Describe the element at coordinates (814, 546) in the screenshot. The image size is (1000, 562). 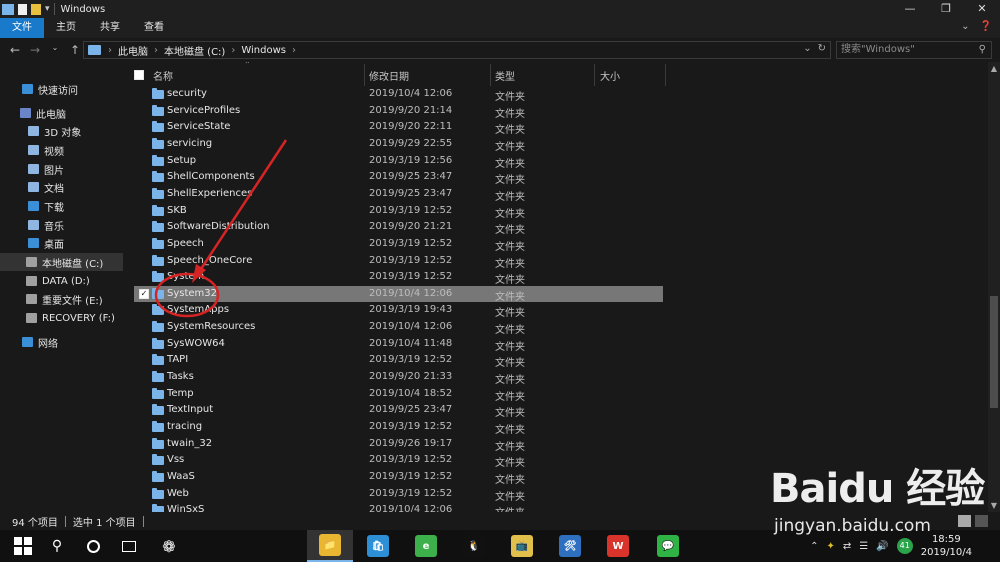
I see `show-hidden-icons-icon: ⌃` at that location.